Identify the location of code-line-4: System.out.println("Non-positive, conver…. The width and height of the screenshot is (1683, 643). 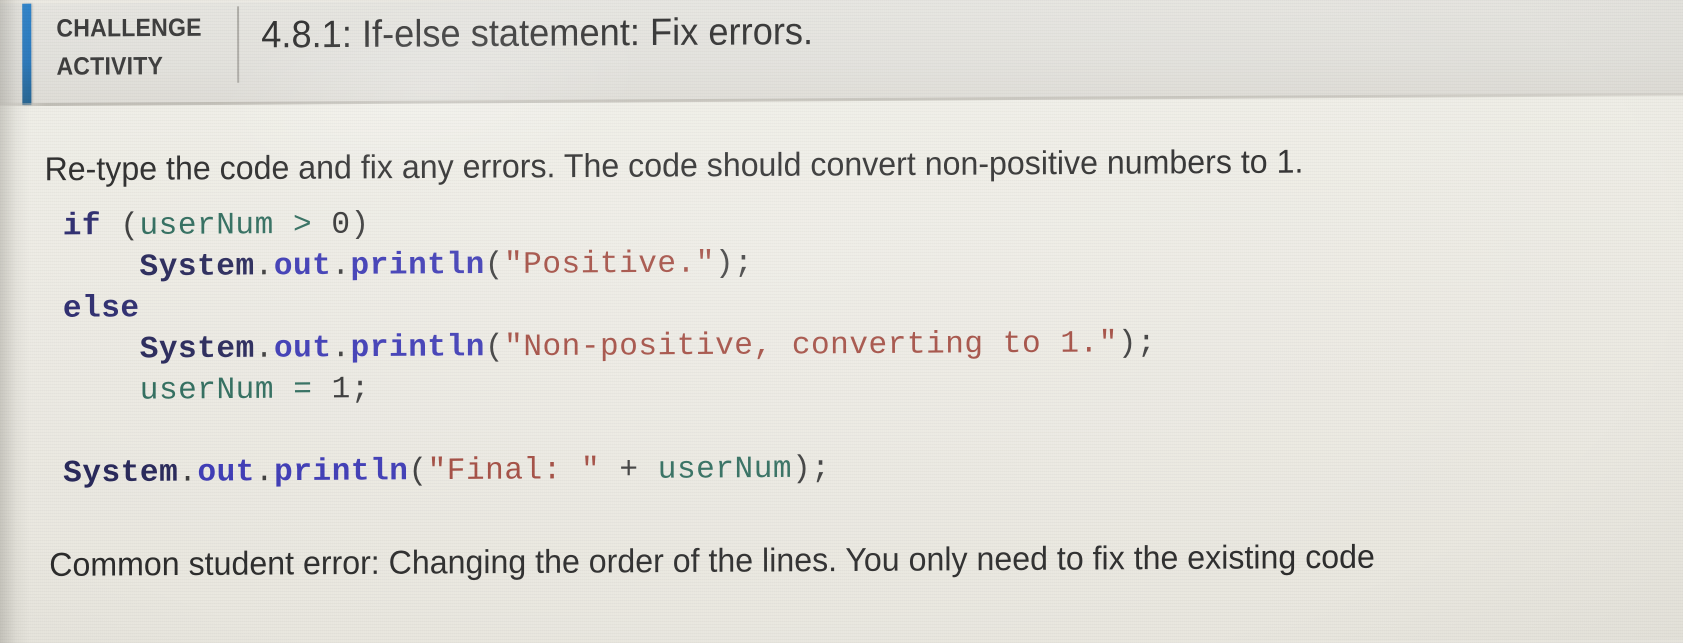
(610, 347).